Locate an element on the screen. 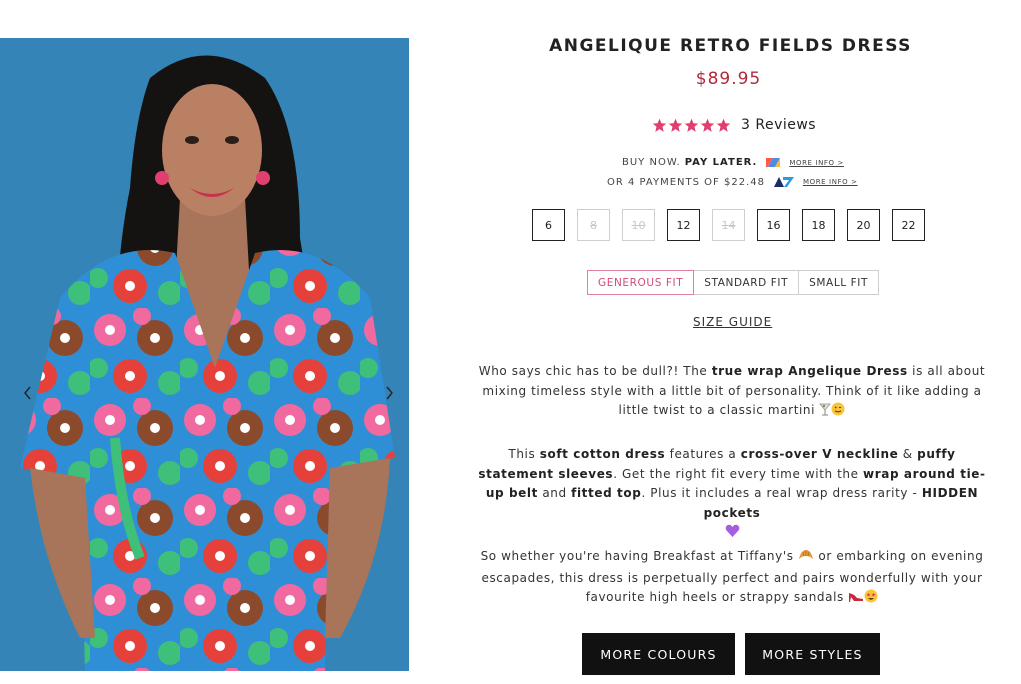 Image resolution: width=1021 pixels, height=684 pixels. winking-face-icon is located at coordinates (838, 412).